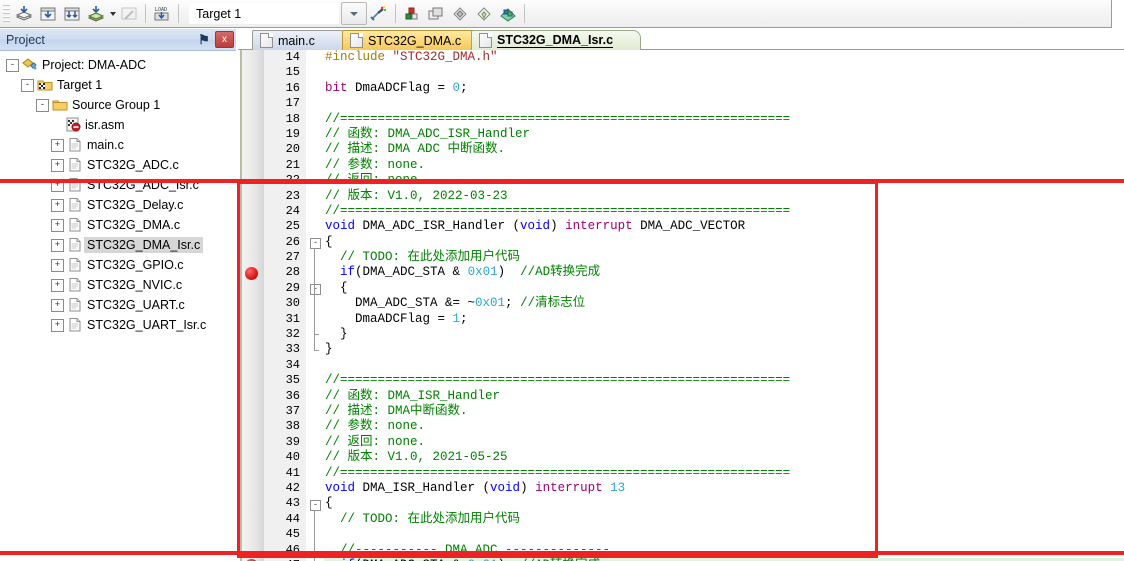  I want to click on batch-build-icon, so click(96, 14).